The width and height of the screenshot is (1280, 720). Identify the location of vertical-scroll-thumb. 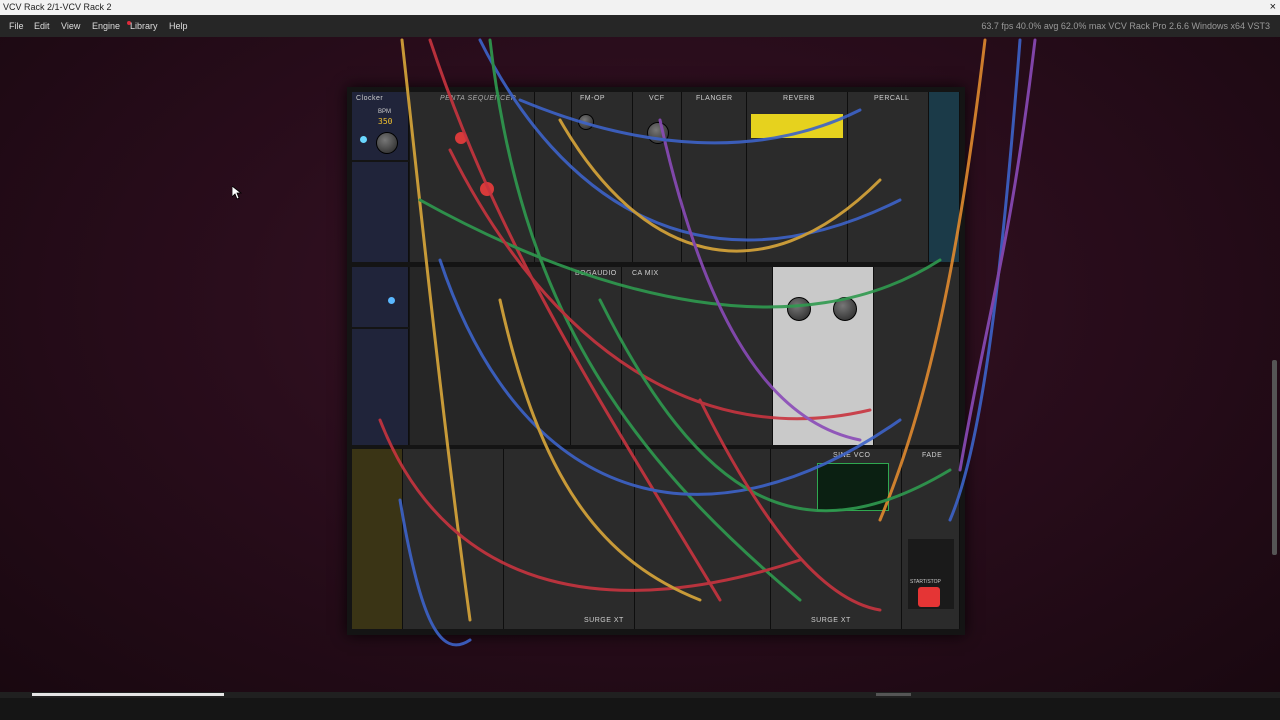
(1274, 457).